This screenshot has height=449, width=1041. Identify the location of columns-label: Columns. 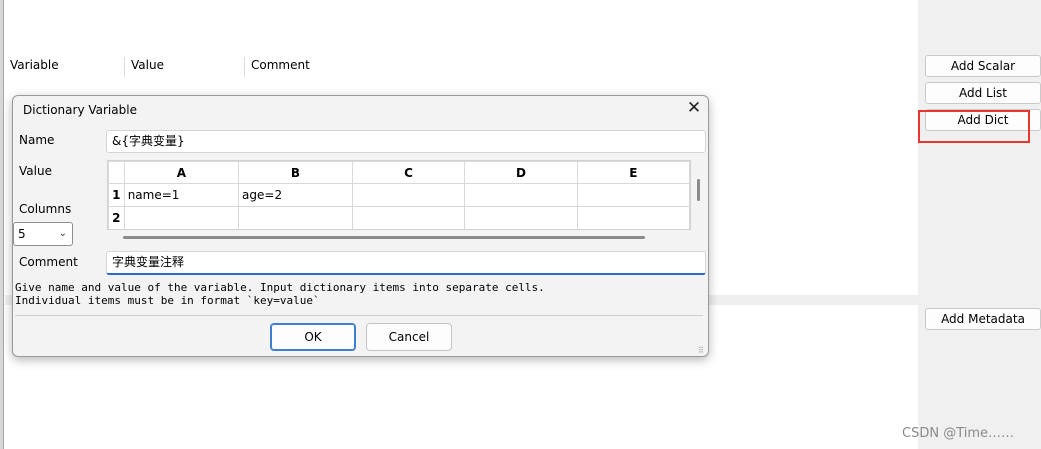
(45, 209).